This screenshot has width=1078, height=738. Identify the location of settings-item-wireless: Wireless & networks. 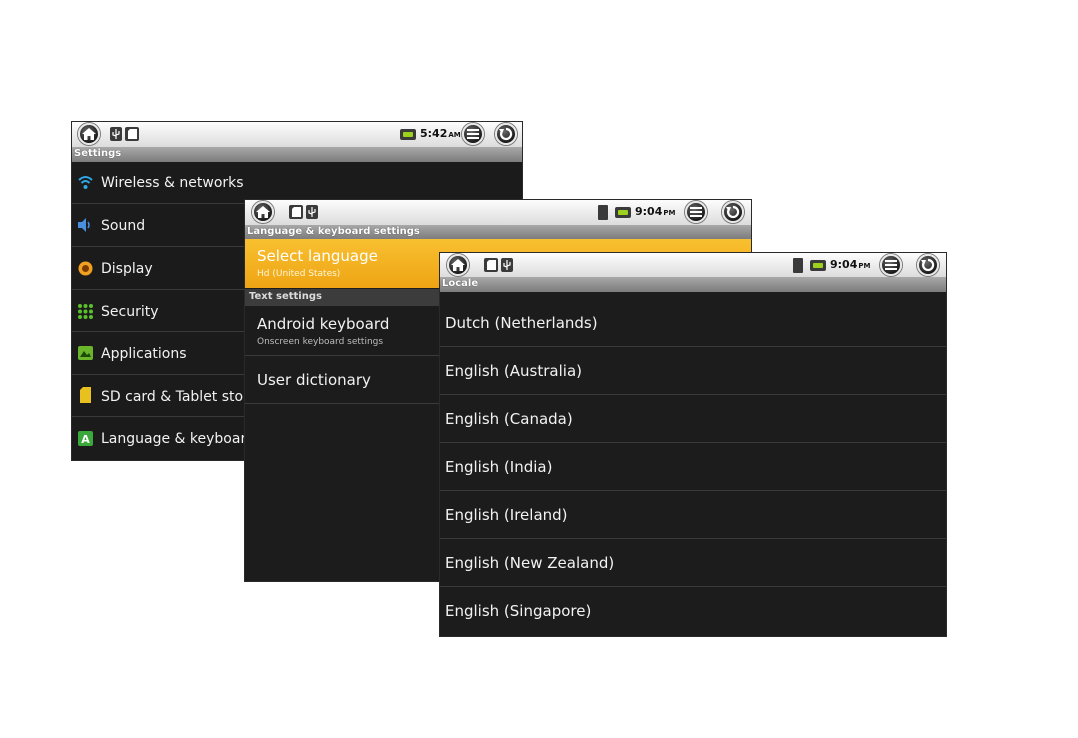
(297, 183).